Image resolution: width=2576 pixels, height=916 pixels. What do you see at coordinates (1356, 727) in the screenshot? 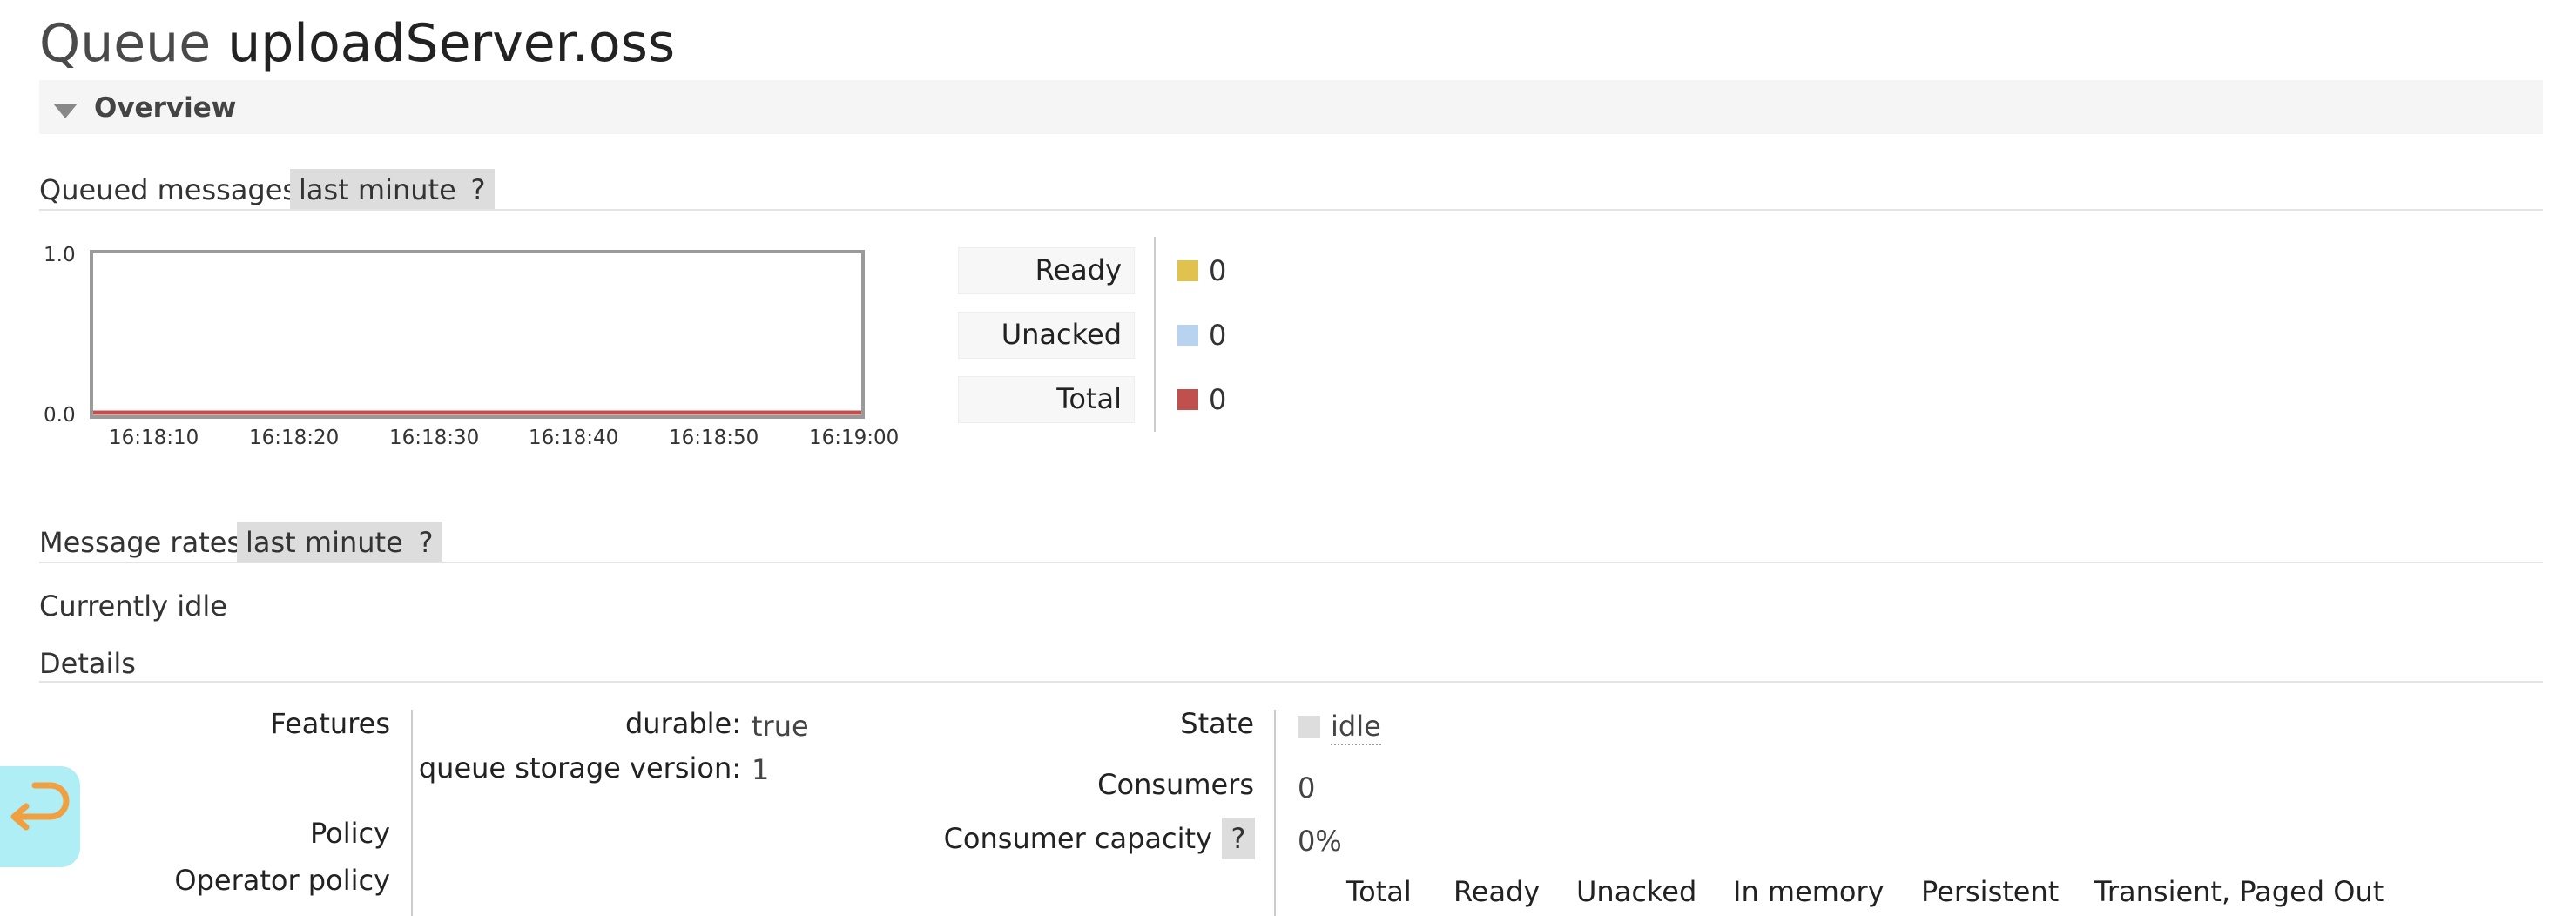
I see `state-value: idle` at bounding box center [1356, 727].